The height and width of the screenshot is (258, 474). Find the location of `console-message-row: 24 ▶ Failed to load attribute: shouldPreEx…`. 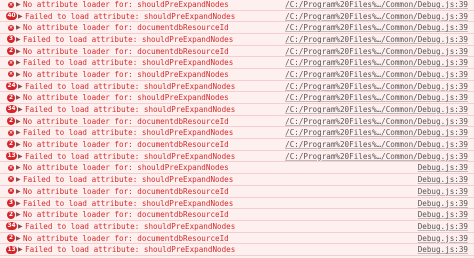

console-message-row: 24 ▶ Failed to load attribute: shouldPreEx… is located at coordinates (237, 86).